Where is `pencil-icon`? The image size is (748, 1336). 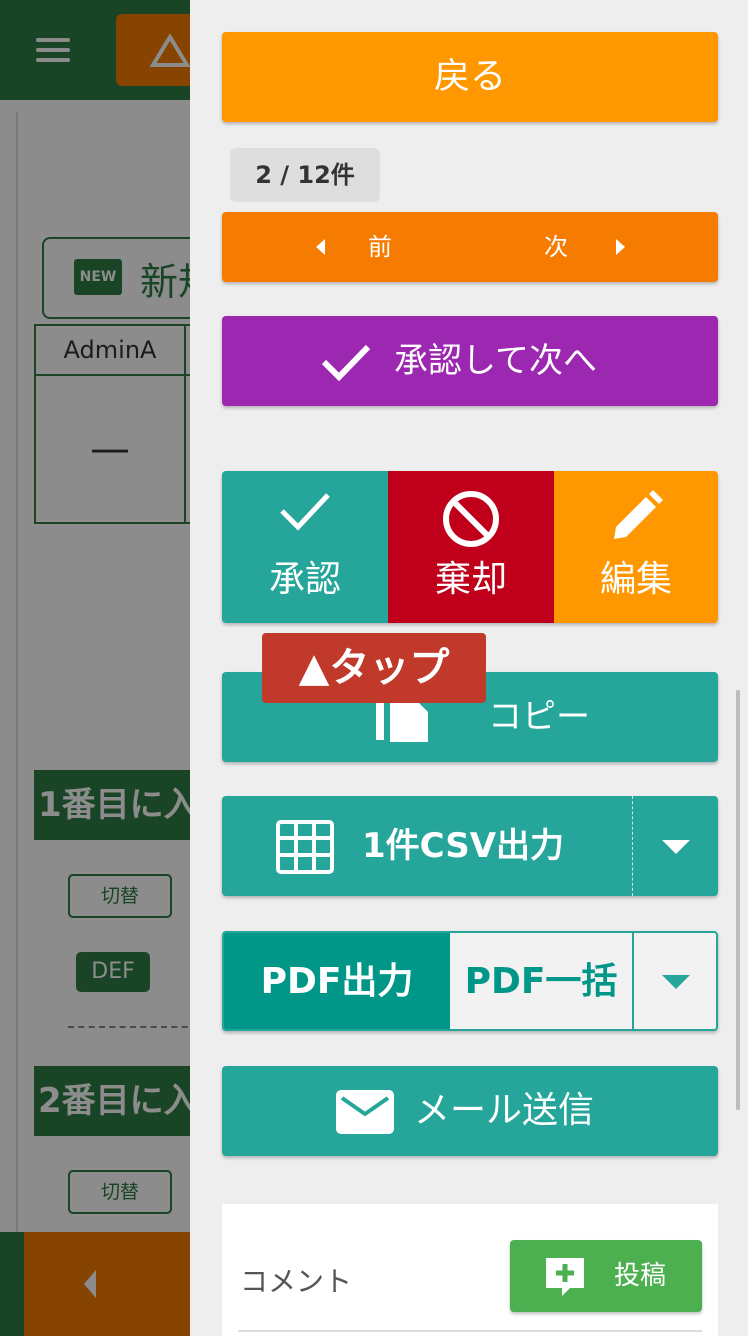 pencil-icon is located at coordinates (638, 514).